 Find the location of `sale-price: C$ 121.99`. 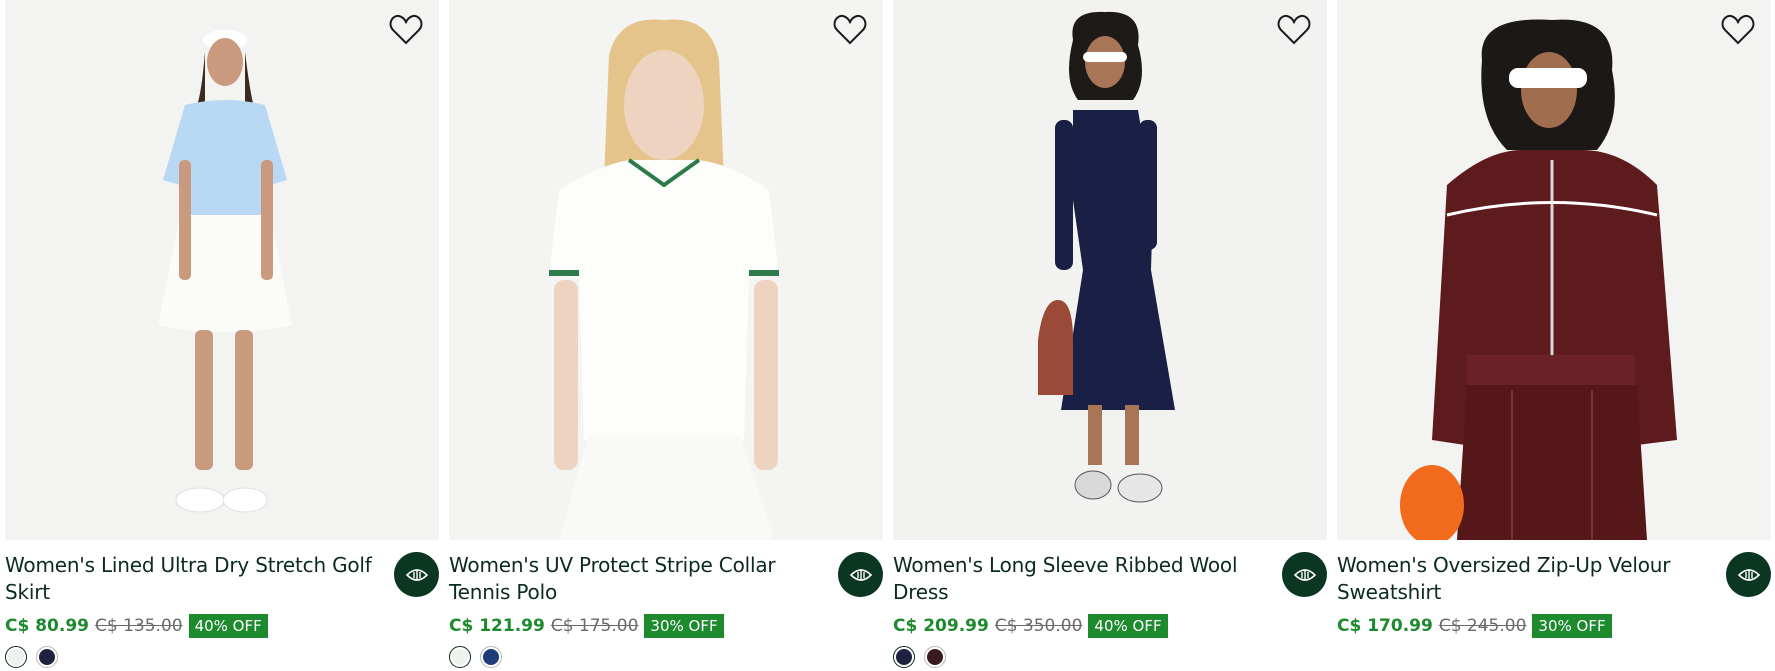

sale-price: C$ 121.99 is located at coordinates (497, 625).